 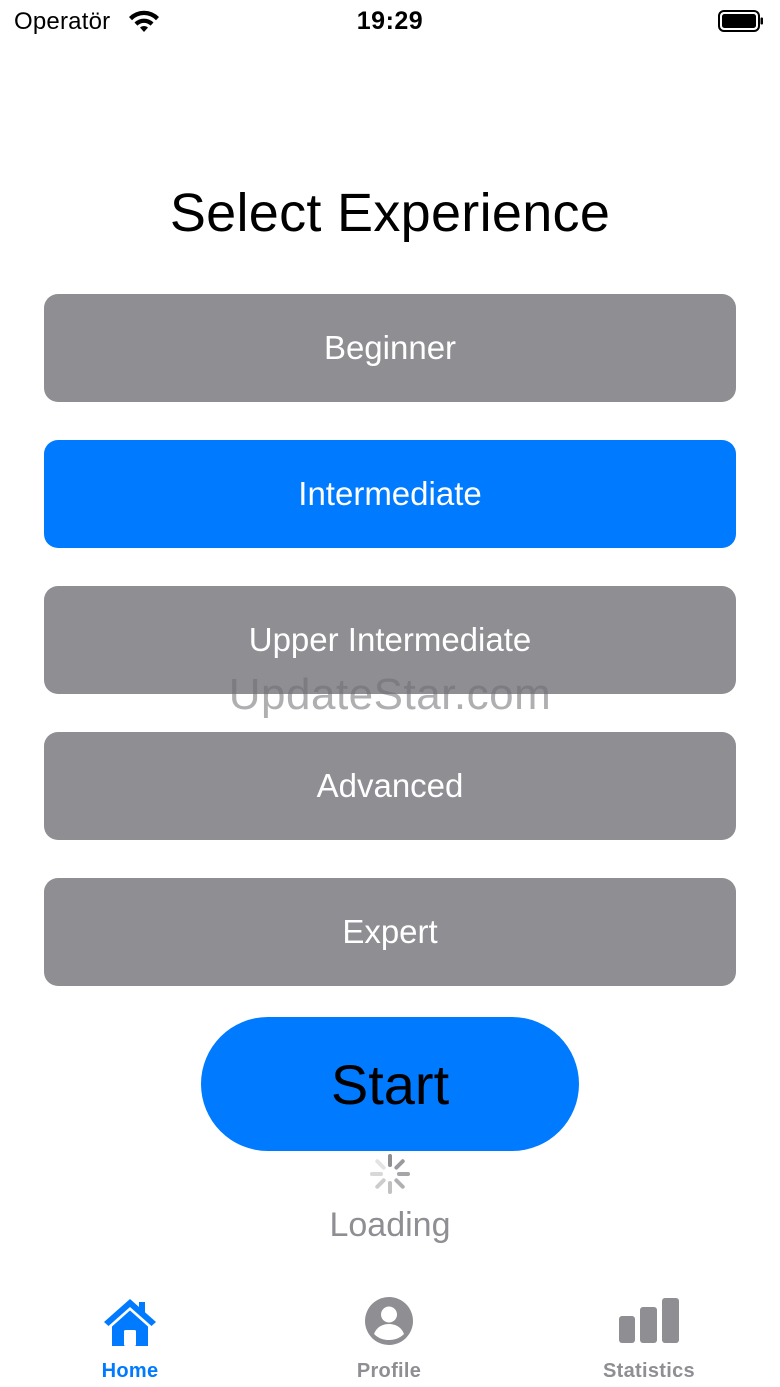 What do you see at coordinates (649, 1371) in the screenshot?
I see `tab-statistics-label: Statistics` at bounding box center [649, 1371].